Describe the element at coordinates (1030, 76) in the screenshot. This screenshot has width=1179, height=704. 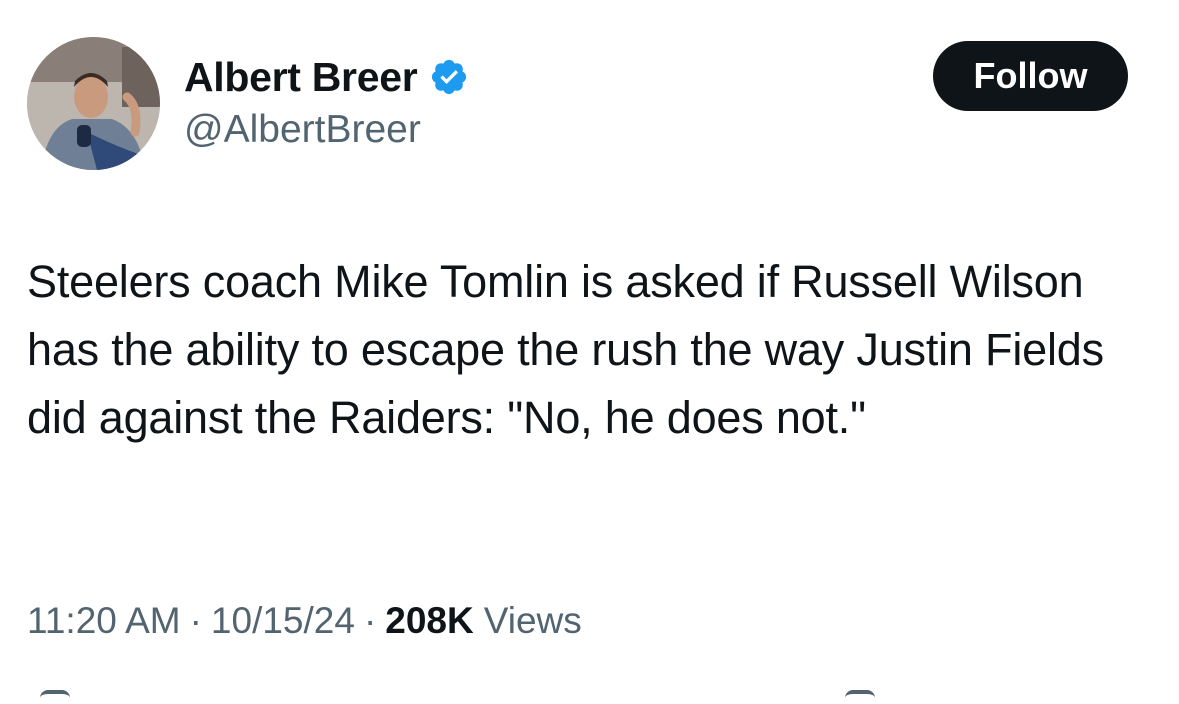
I see `follow-button: Follow` at that location.